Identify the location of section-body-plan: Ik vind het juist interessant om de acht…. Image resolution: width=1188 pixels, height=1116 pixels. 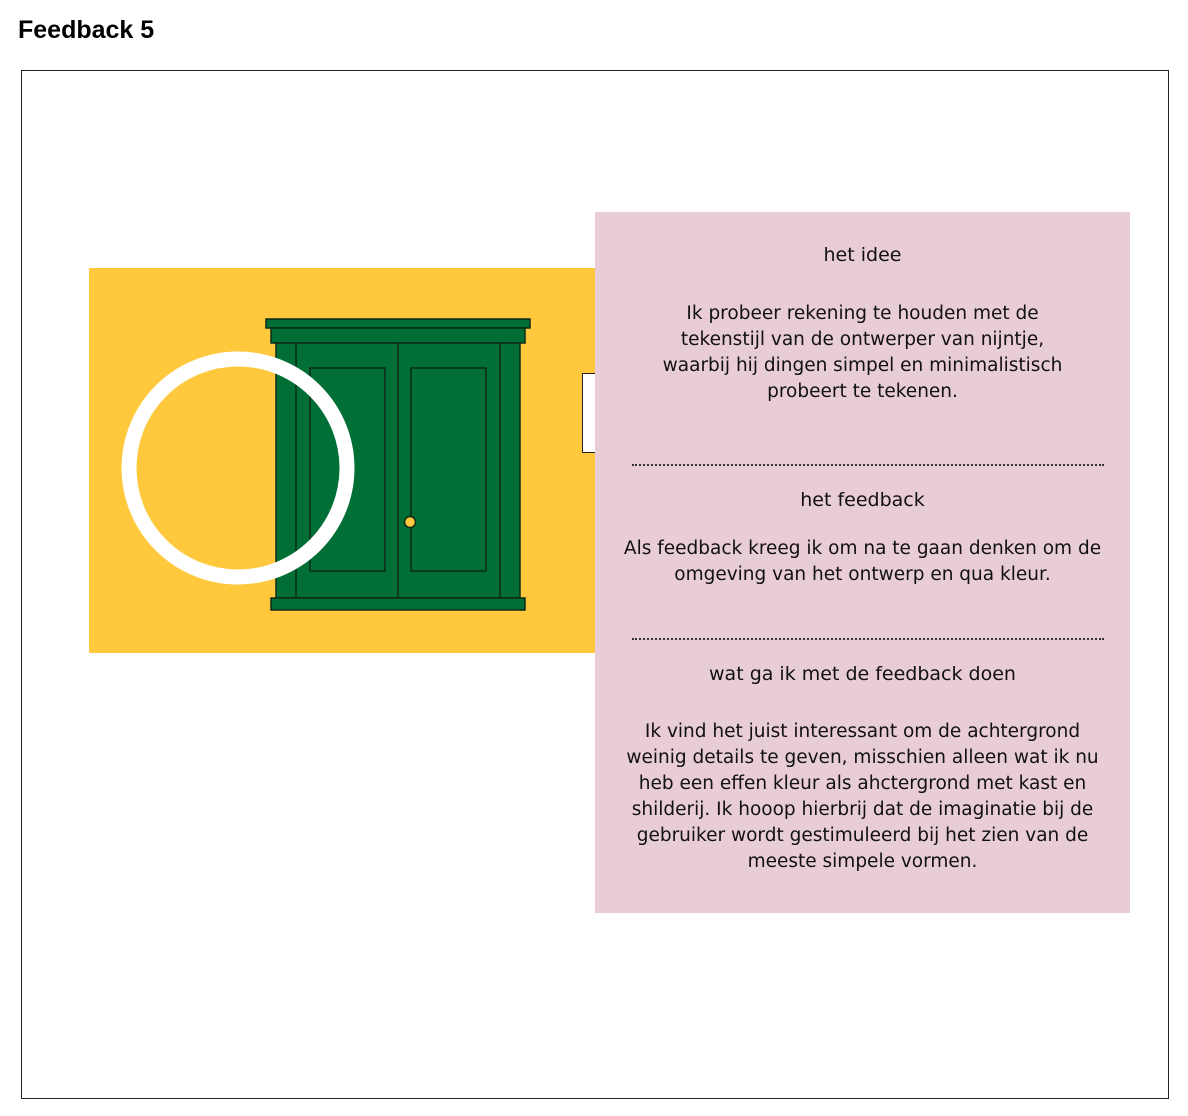
(862, 796).